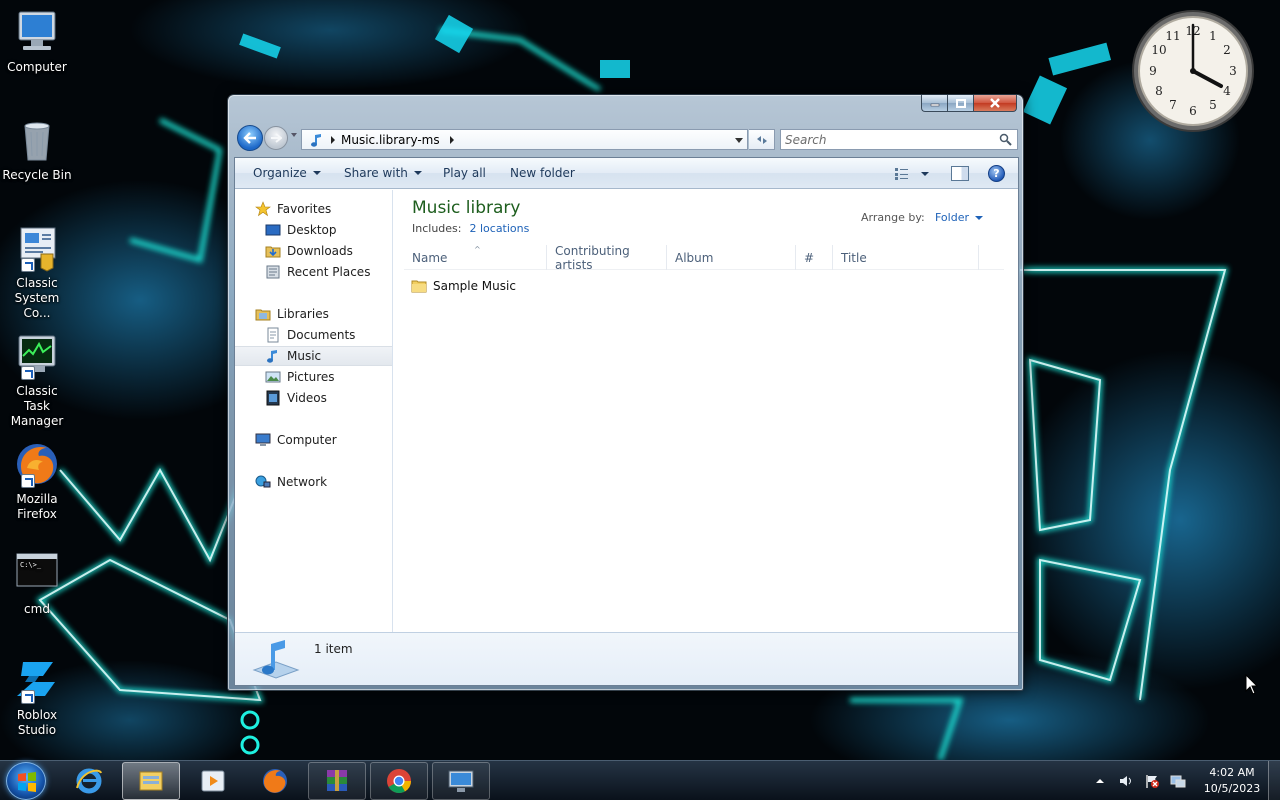 Image resolution: width=1280 pixels, height=800 pixels. Describe the element at coordinates (1178, 781) in the screenshot. I see `network-status-icon` at that location.